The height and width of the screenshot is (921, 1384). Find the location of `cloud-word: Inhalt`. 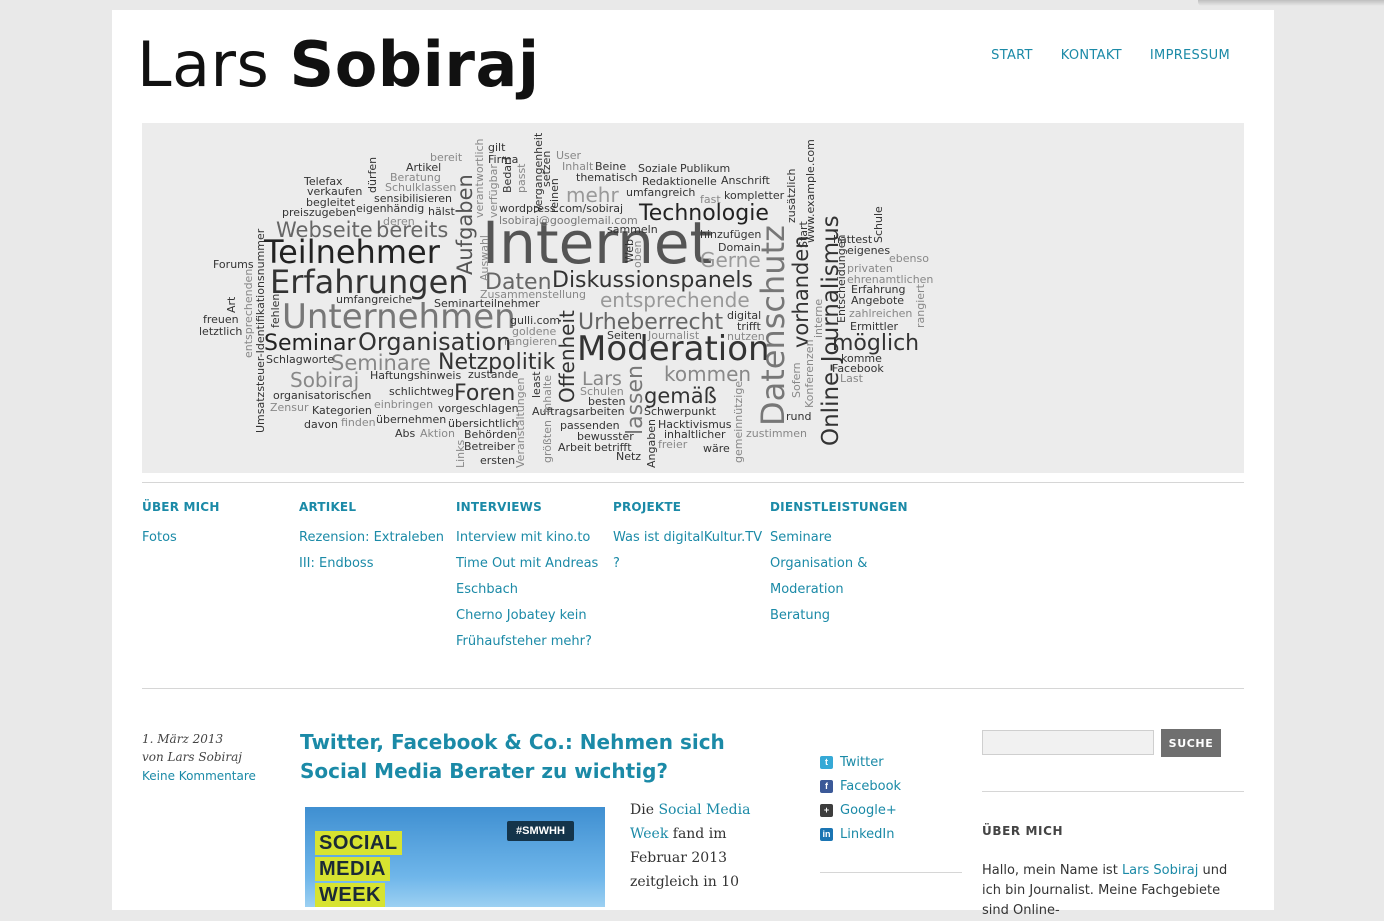

cloud-word: Inhalt is located at coordinates (578, 166).